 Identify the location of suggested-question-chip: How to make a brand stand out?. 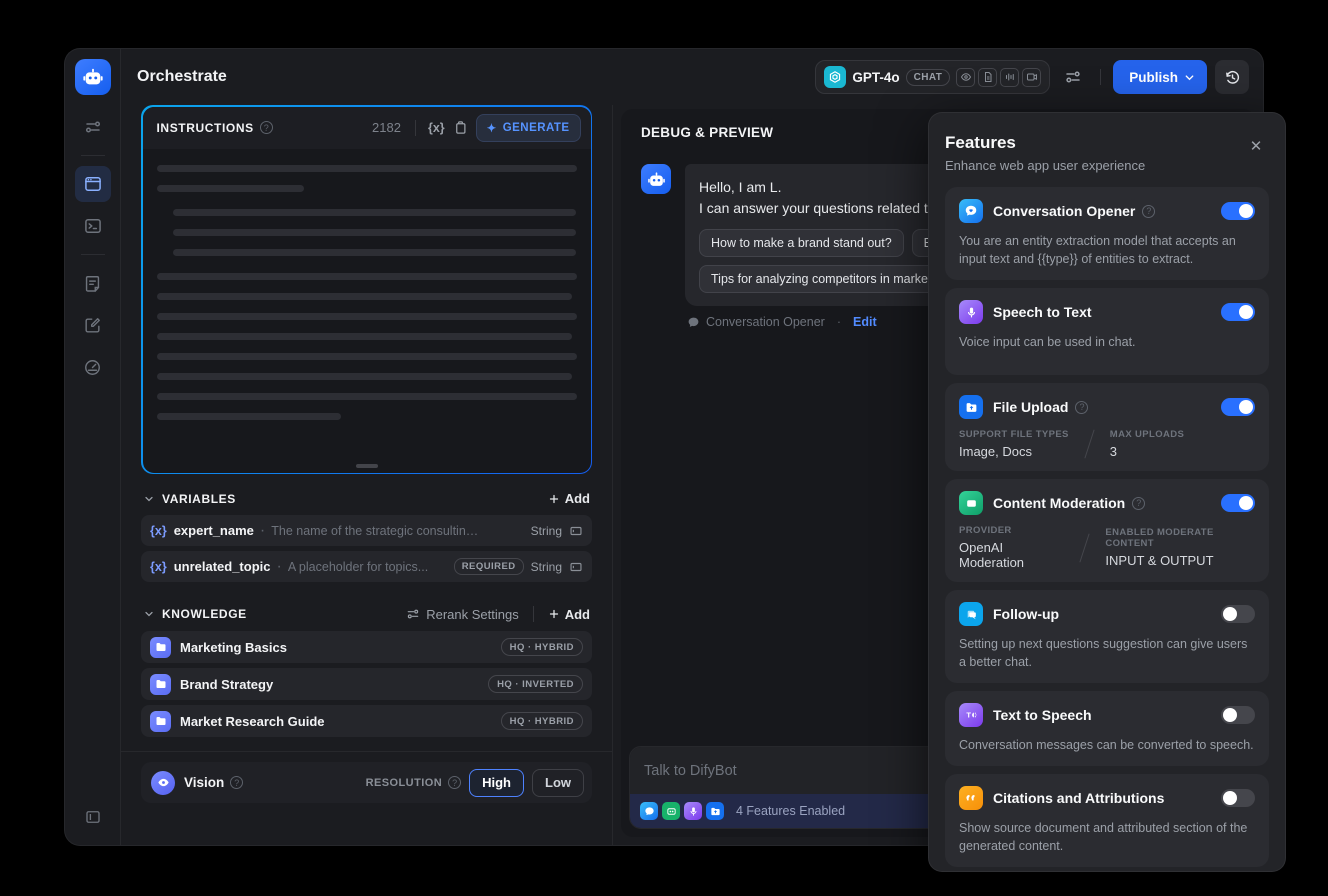
(801, 243).